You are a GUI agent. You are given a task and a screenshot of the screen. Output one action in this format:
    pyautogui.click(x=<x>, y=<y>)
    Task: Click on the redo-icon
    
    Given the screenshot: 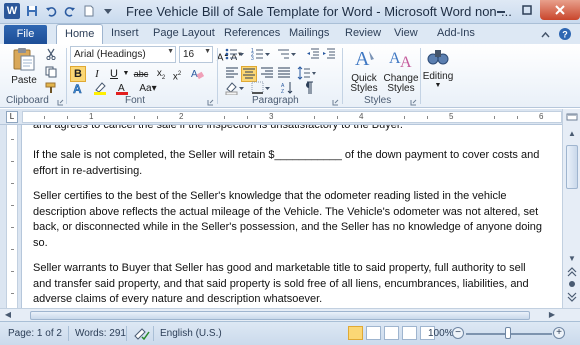 What is the action you would take?
    pyautogui.click(x=70, y=11)
    